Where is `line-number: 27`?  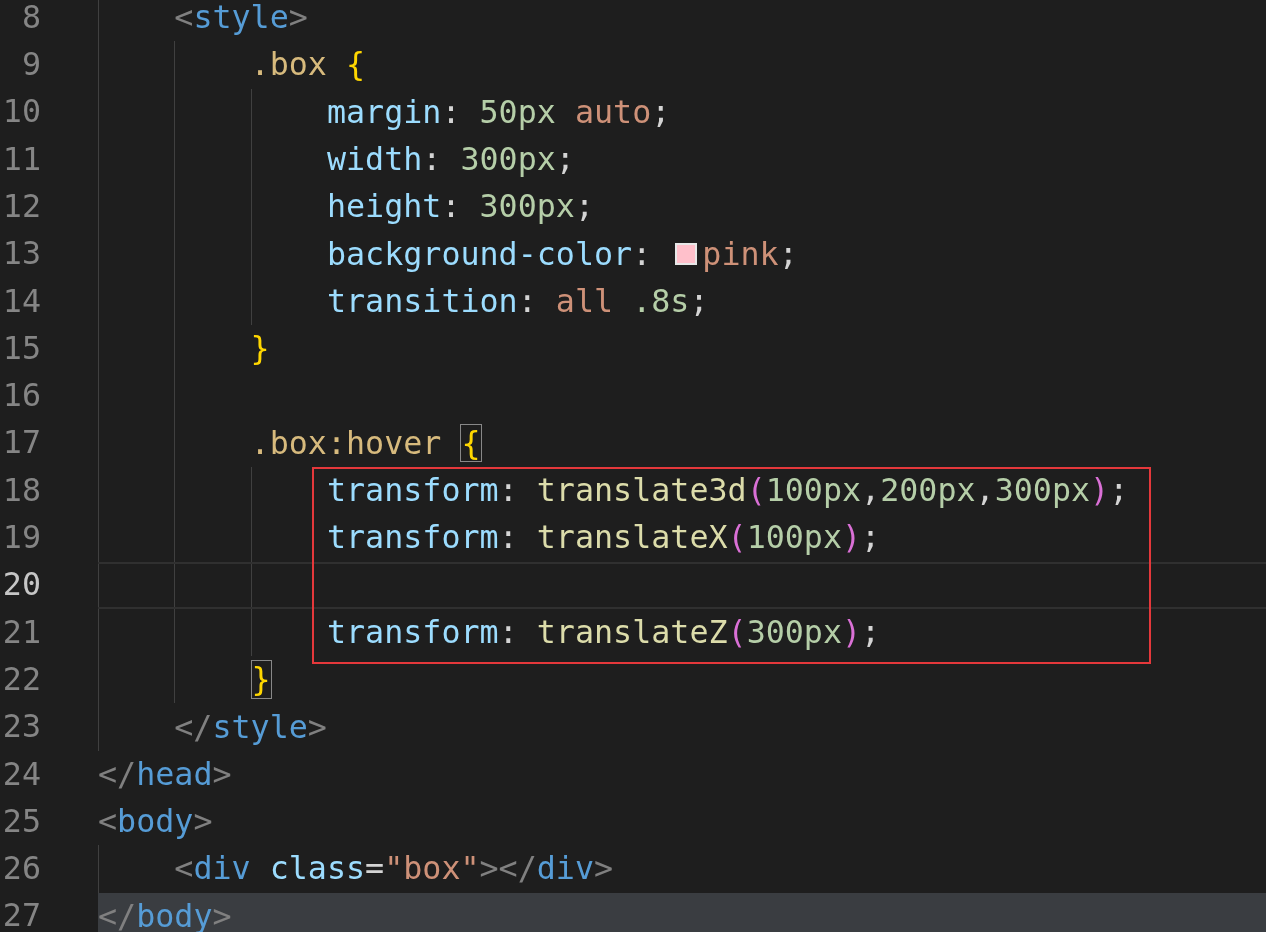
line-number: 27 is located at coordinates (21, 916).